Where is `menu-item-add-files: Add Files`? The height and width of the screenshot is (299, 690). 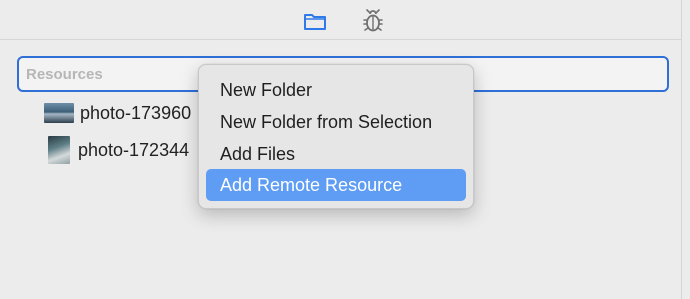
menu-item-add-files: Add Files is located at coordinates (336, 154).